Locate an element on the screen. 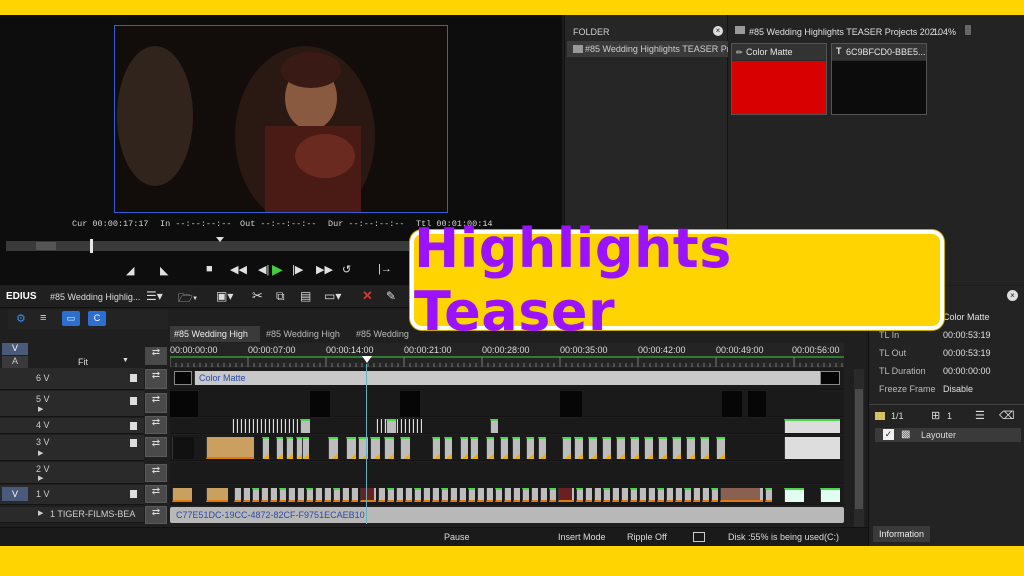 This screenshot has width=1024, height=576. add-marker-icon: ✎ is located at coordinates (391, 296).